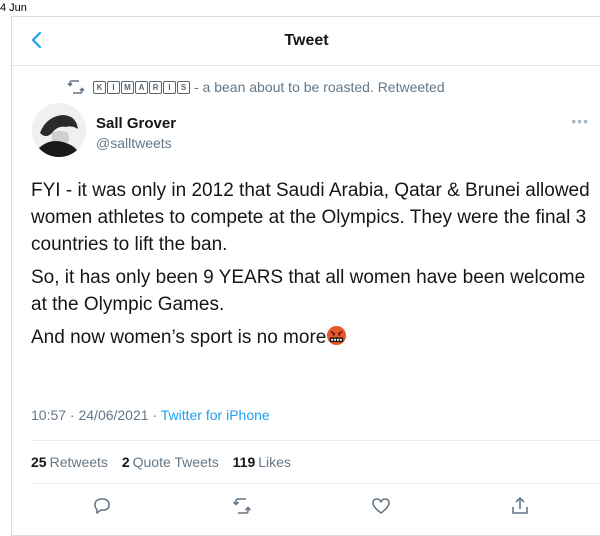 Image resolution: width=600 pixels, height=536 pixels. I want to click on avatar-photo, so click(59, 130).